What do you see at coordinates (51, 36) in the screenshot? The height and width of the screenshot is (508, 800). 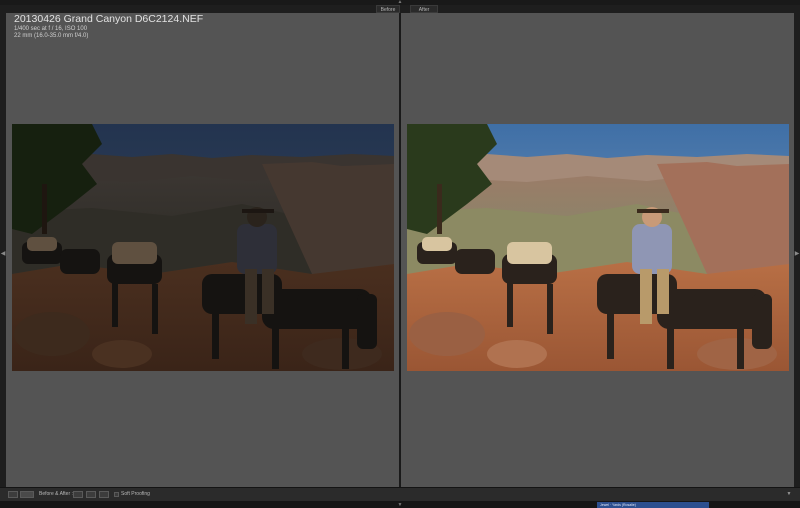 I see `lens-info: 22 mm (16.0-35.0 mm f/4.0)` at bounding box center [51, 36].